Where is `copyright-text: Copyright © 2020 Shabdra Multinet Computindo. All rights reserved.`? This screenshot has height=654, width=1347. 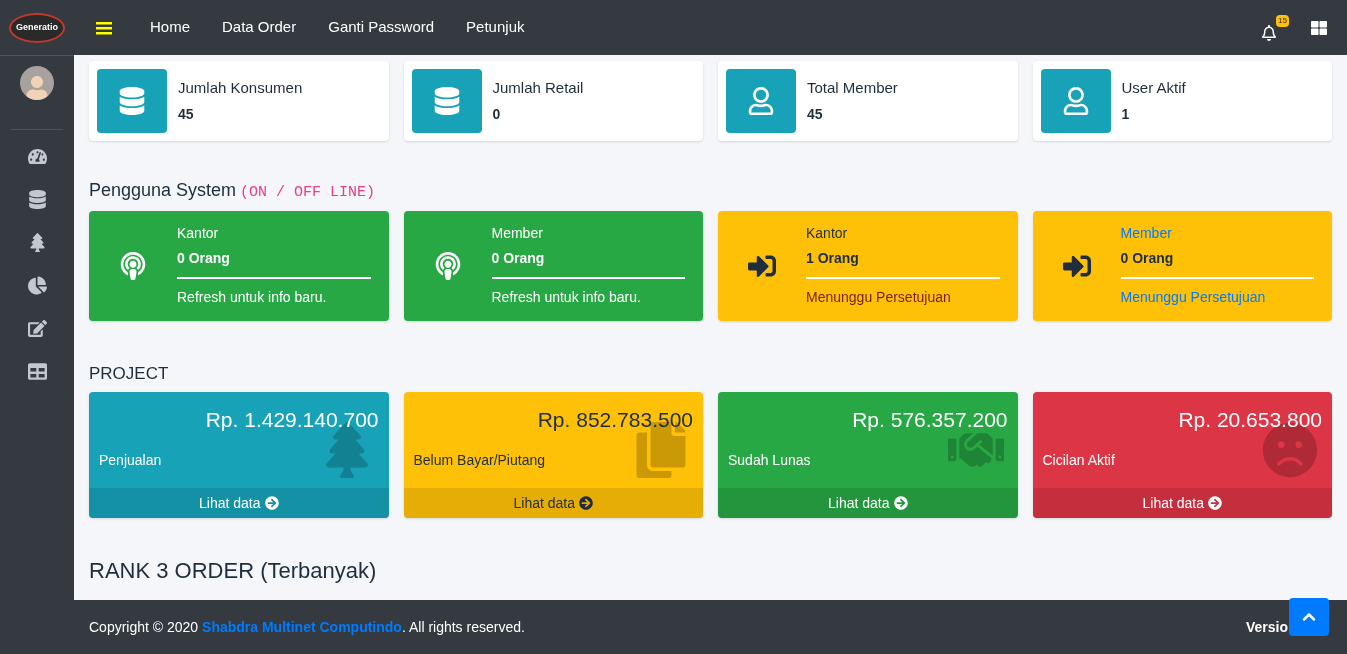
copyright-text: Copyright © 2020 Shabdra Multinet Computindo. All rights reserved. is located at coordinates (307, 627).